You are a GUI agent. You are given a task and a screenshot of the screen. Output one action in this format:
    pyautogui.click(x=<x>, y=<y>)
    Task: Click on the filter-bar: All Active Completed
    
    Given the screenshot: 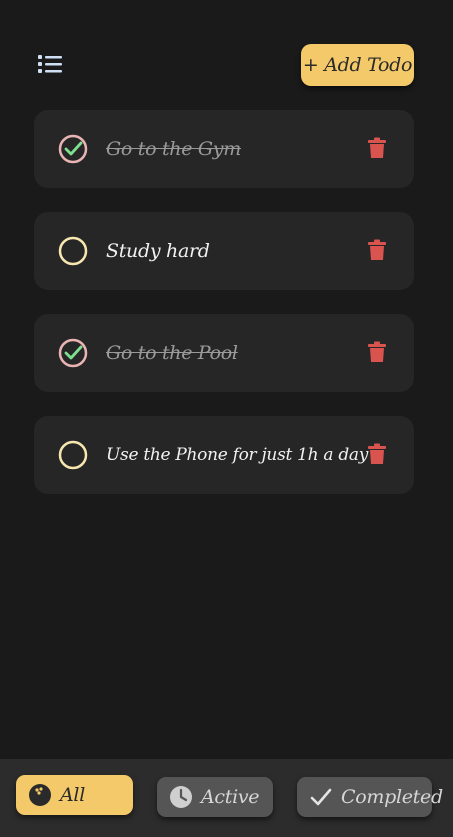 What is the action you would take?
    pyautogui.click(x=226, y=798)
    